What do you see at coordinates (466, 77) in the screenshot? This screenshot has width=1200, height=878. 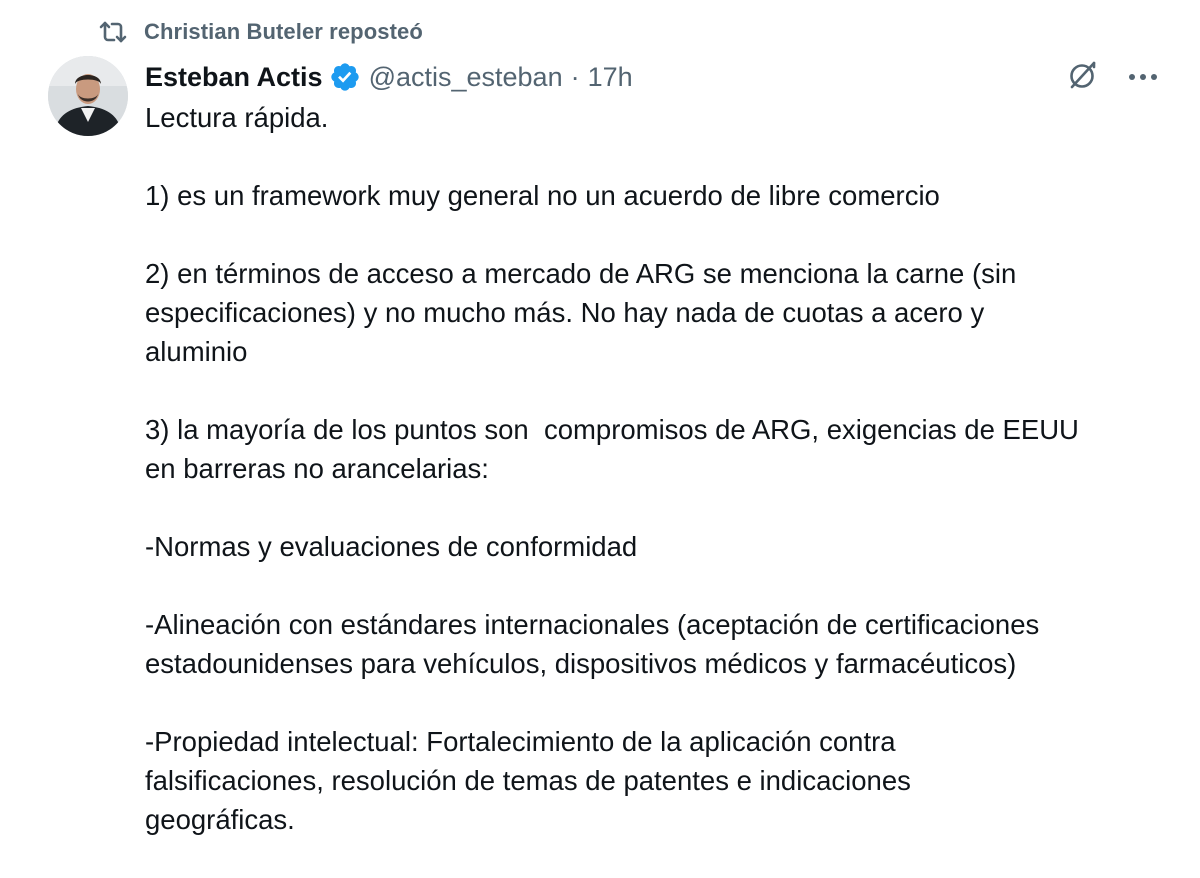 I see `author-handle: @actis_esteban` at bounding box center [466, 77].